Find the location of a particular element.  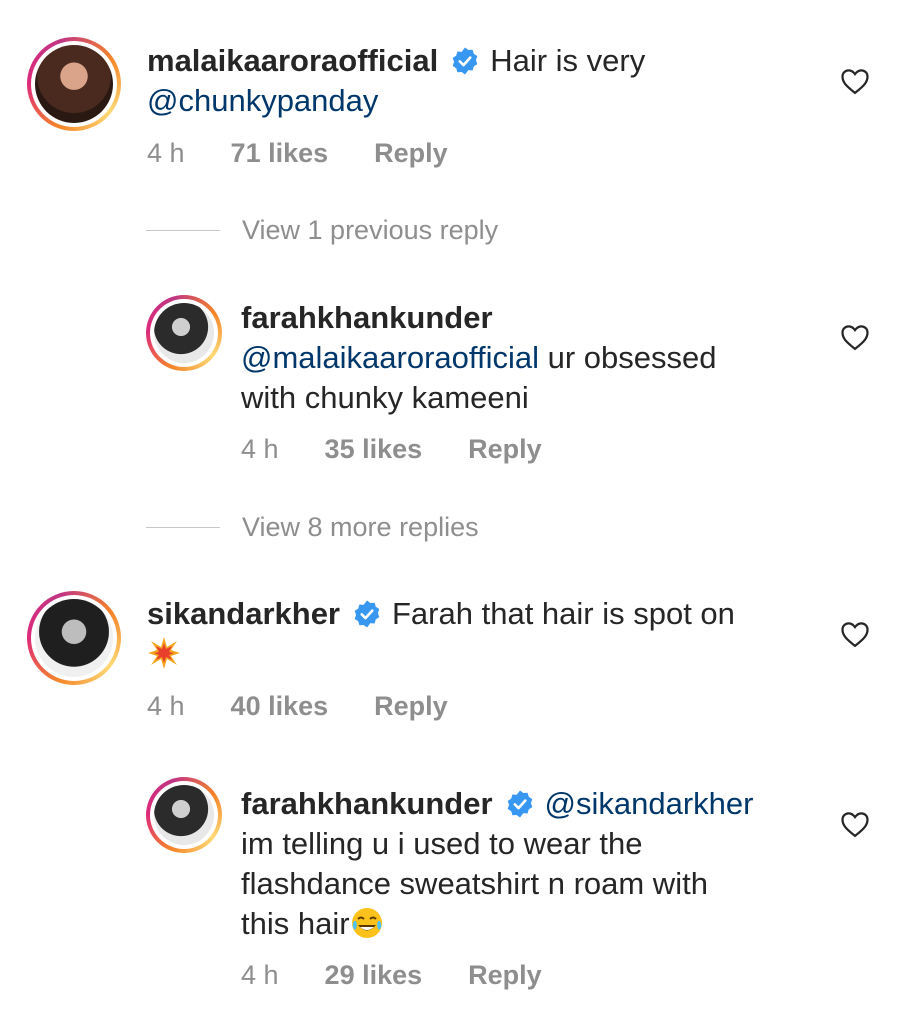

view-more-replies-button: View 8 more replies is located at coordinates (312, 527).